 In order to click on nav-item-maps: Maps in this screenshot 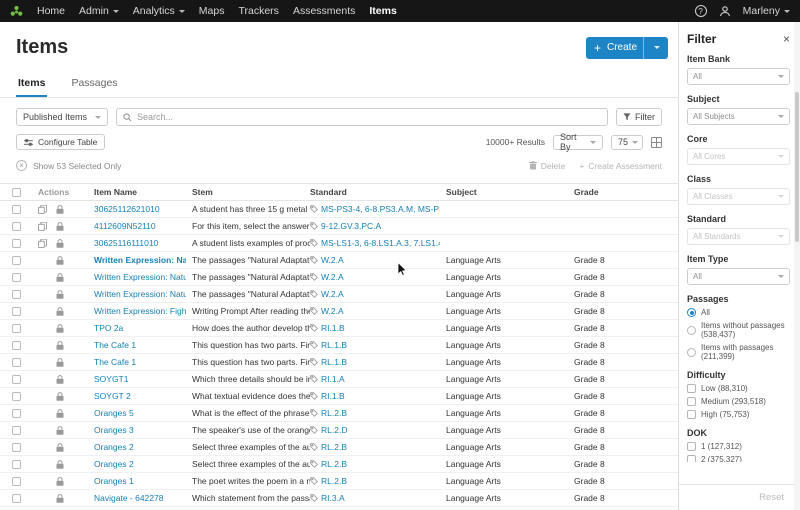, I will do `click(212, 11)`.